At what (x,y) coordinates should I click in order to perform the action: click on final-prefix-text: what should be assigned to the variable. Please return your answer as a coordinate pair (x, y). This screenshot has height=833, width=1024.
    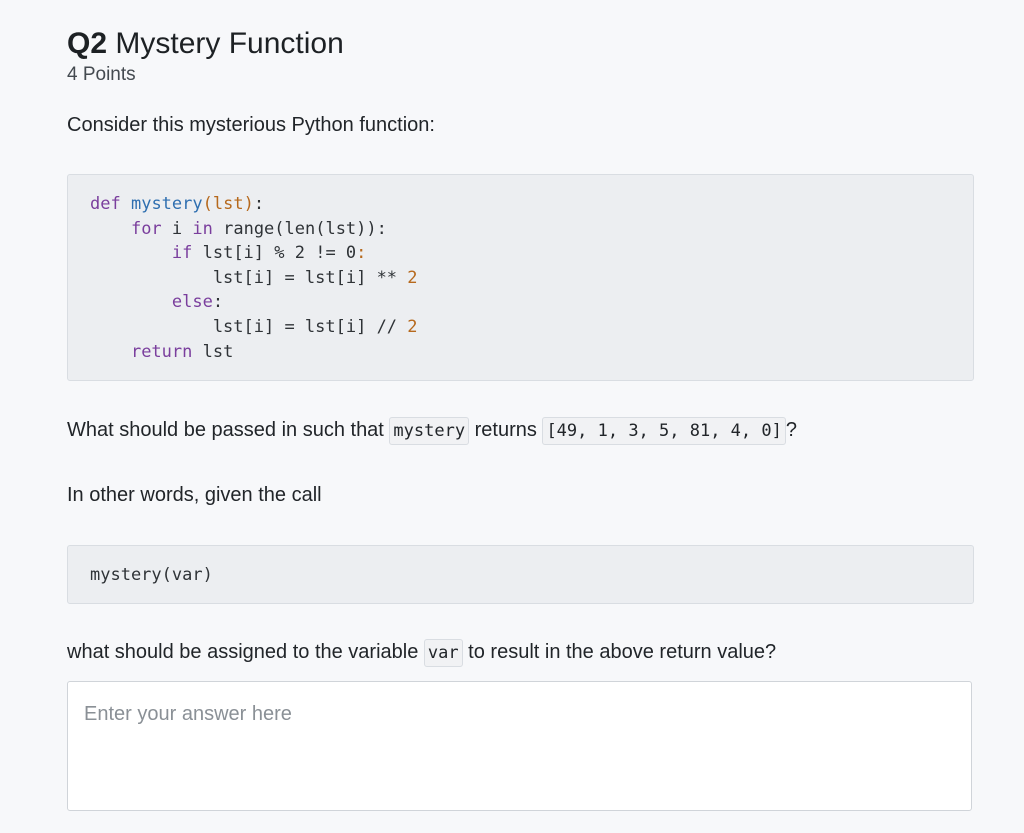
    Looking at the image, I should click on (245, 652).